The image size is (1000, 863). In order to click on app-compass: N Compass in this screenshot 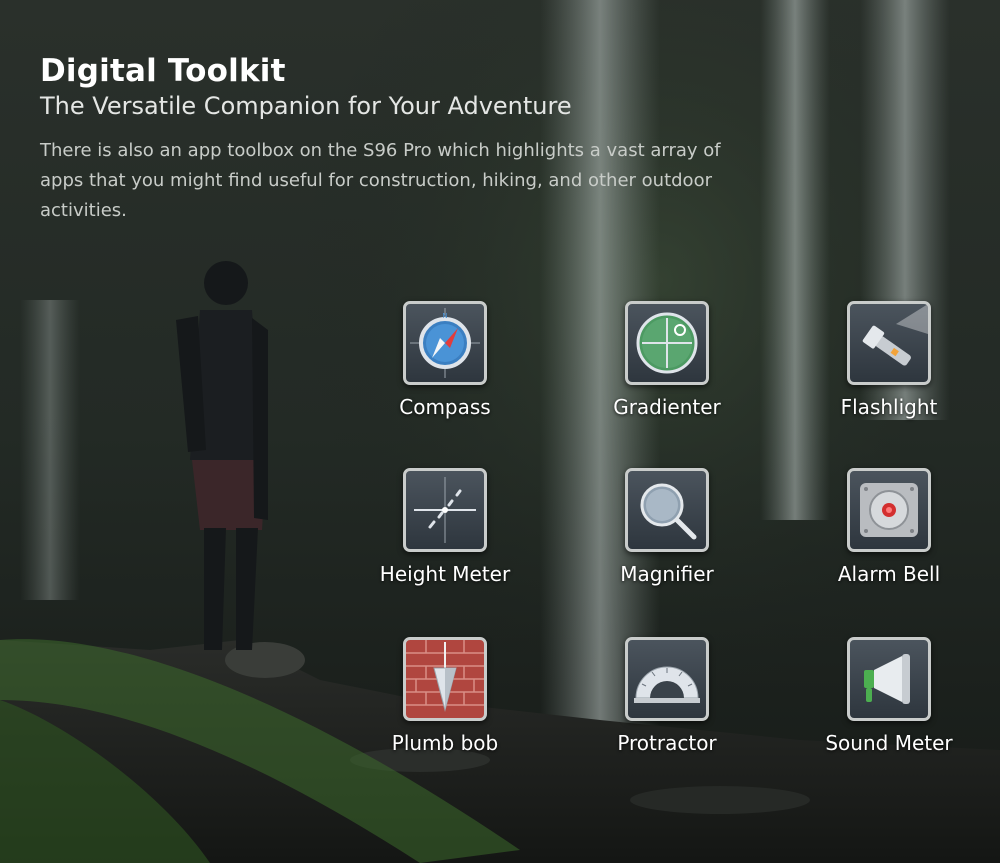, I will do `click(445, 360)`.